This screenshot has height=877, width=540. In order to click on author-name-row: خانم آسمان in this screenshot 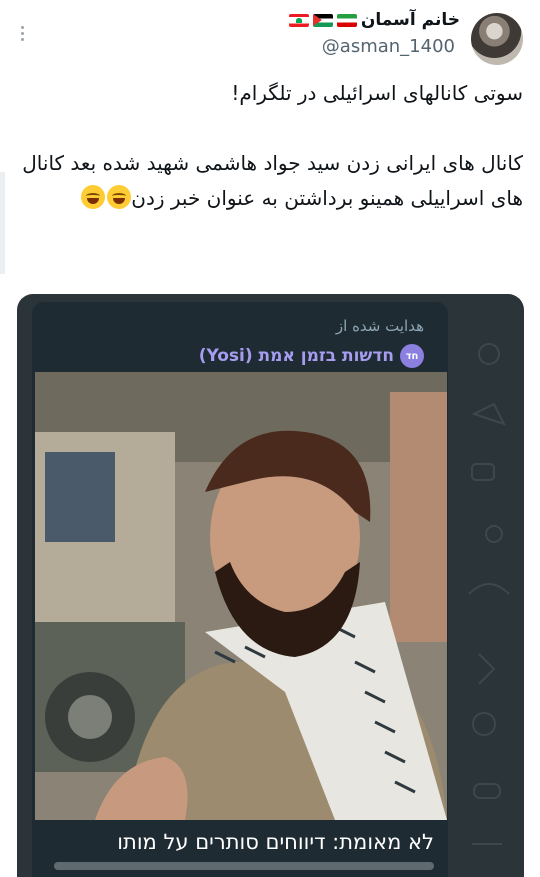, I will do `click(374, 20)`.